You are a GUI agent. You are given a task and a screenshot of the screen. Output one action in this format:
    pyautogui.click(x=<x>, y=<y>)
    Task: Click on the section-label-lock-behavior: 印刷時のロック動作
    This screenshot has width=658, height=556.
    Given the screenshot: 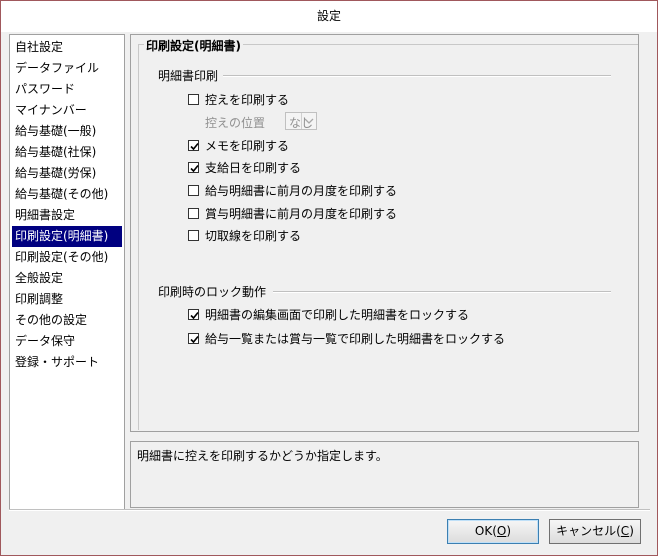 What is the action you would take?
    pyautogui.click(x=214, y=291)
    